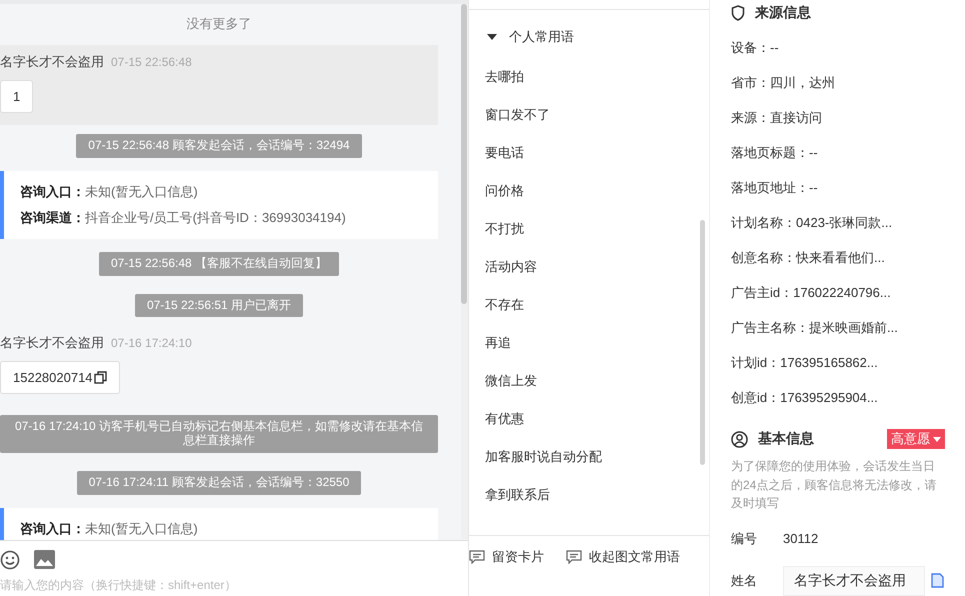  I want to click on footer-button: 留资卡片, so click(506, 557).